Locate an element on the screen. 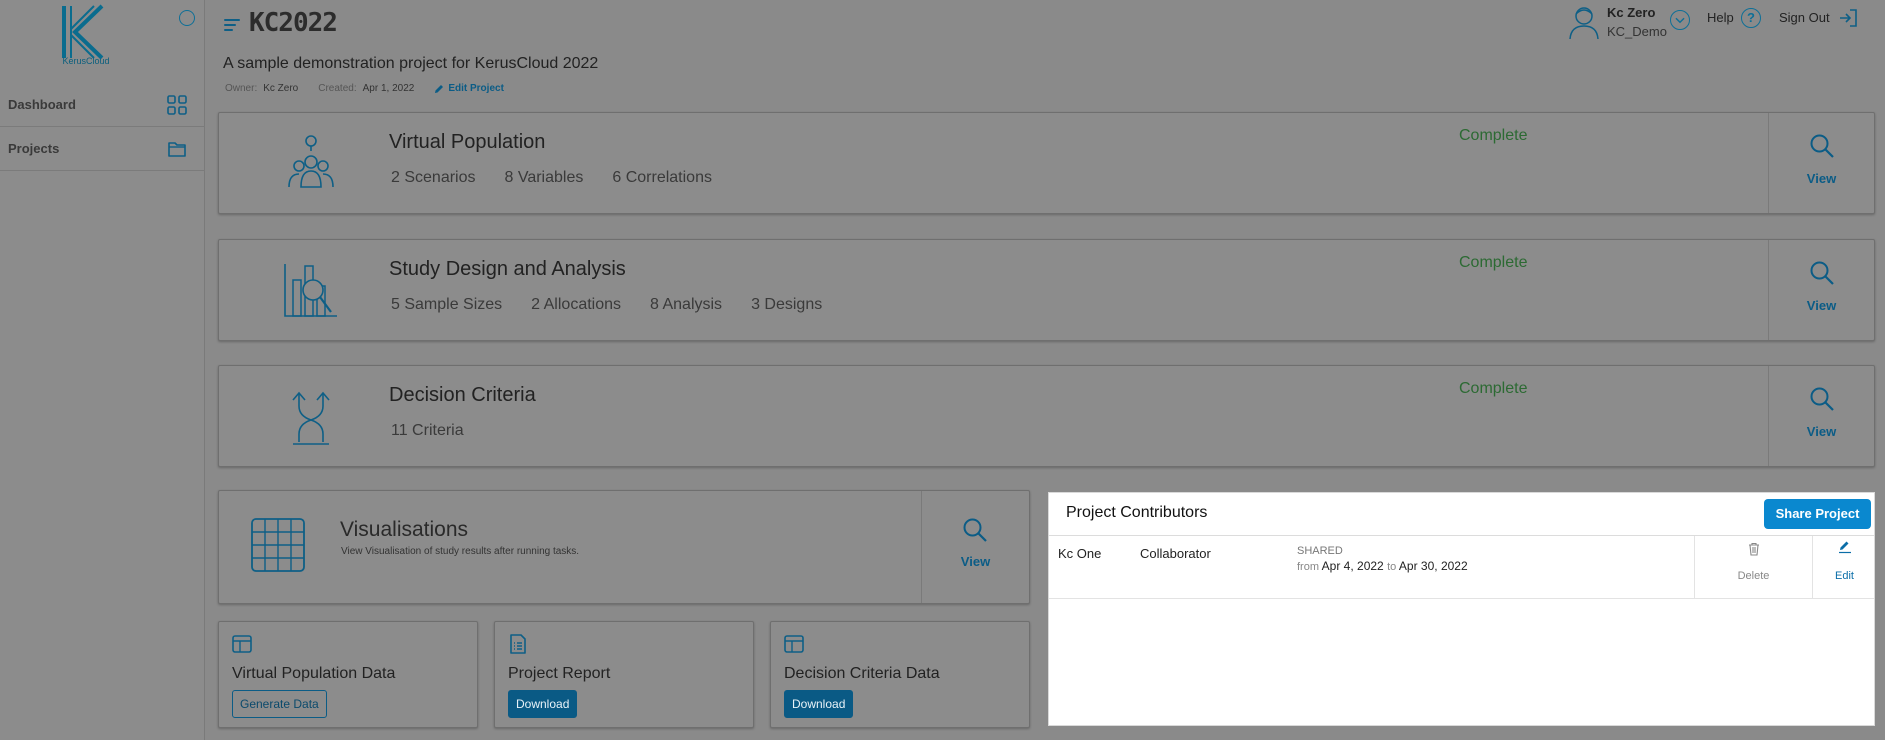 This screenshot has height=740, width=1885. grid-icon is located at coordinates (177, 105).